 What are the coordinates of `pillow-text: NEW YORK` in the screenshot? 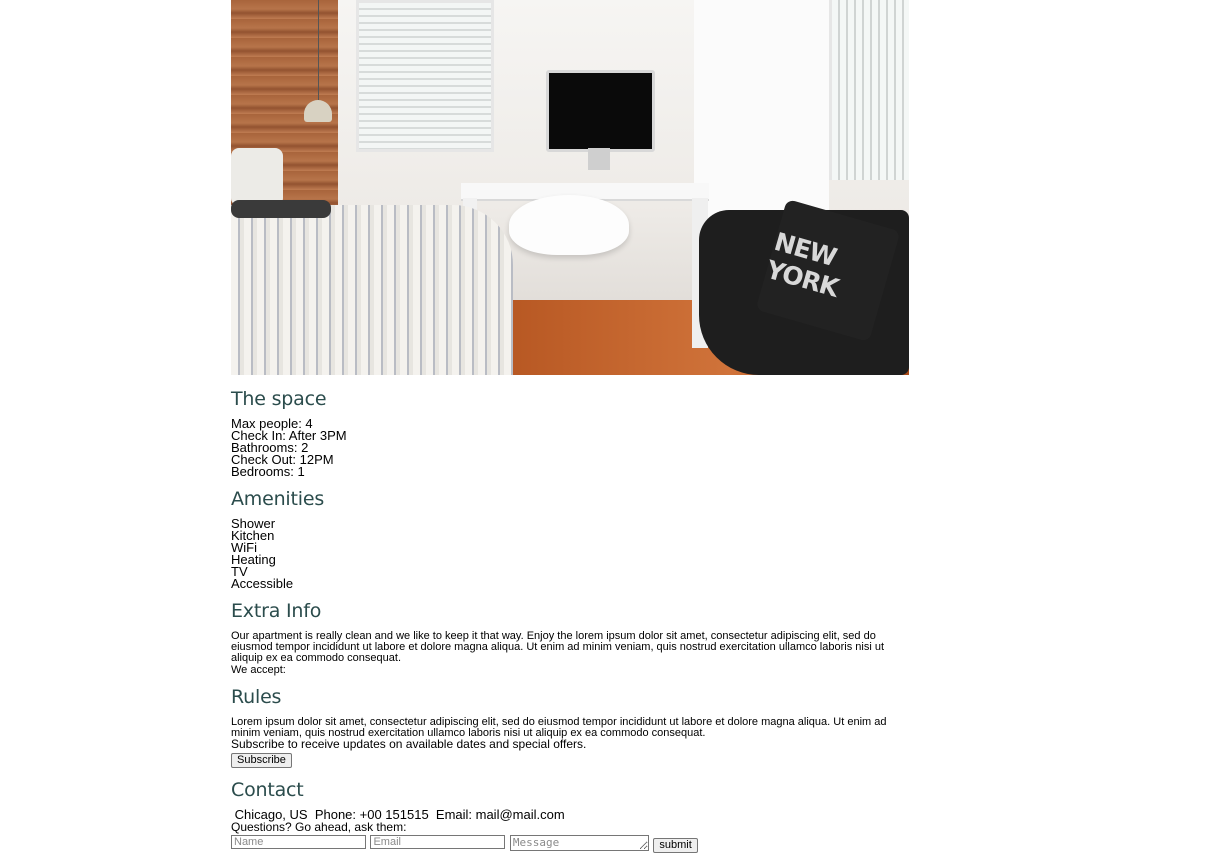 It's located at (802, 264).